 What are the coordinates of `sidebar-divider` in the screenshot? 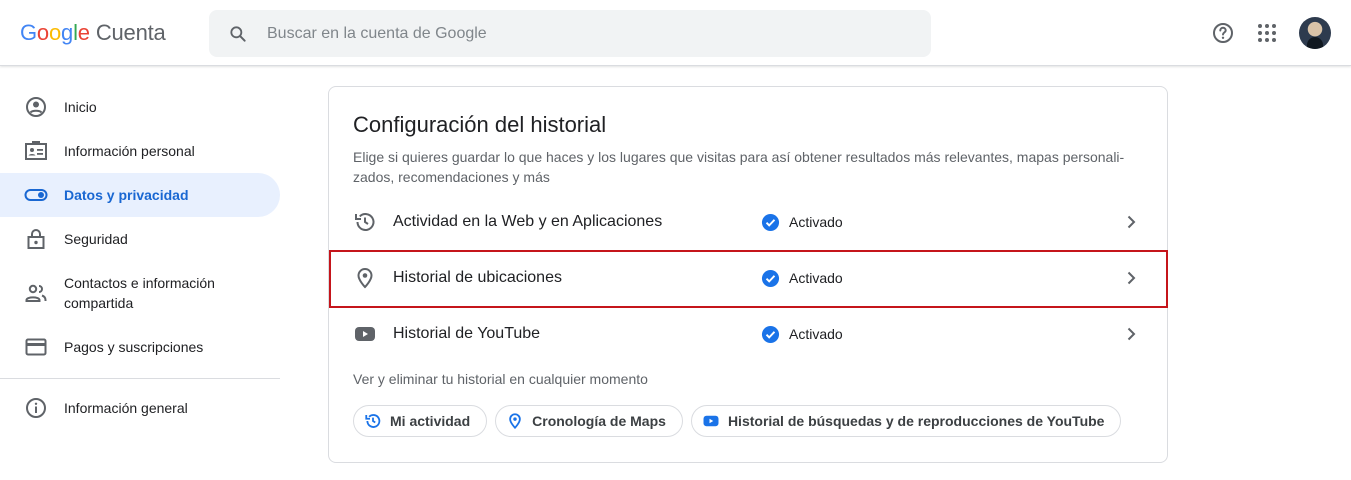 It's located at (140, 378).